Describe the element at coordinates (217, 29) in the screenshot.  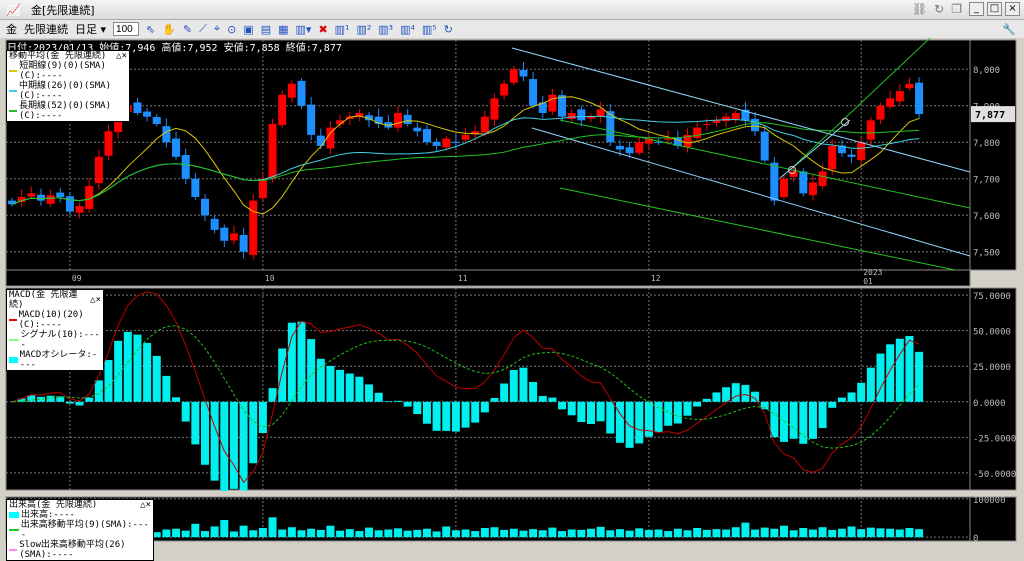
I see `crosshair-icon: ⌖` at that location.